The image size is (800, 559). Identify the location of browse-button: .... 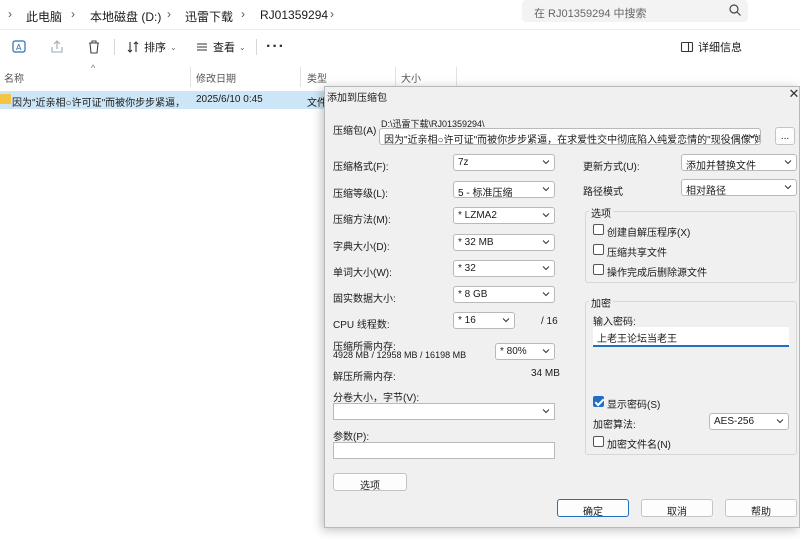
(785, 136).